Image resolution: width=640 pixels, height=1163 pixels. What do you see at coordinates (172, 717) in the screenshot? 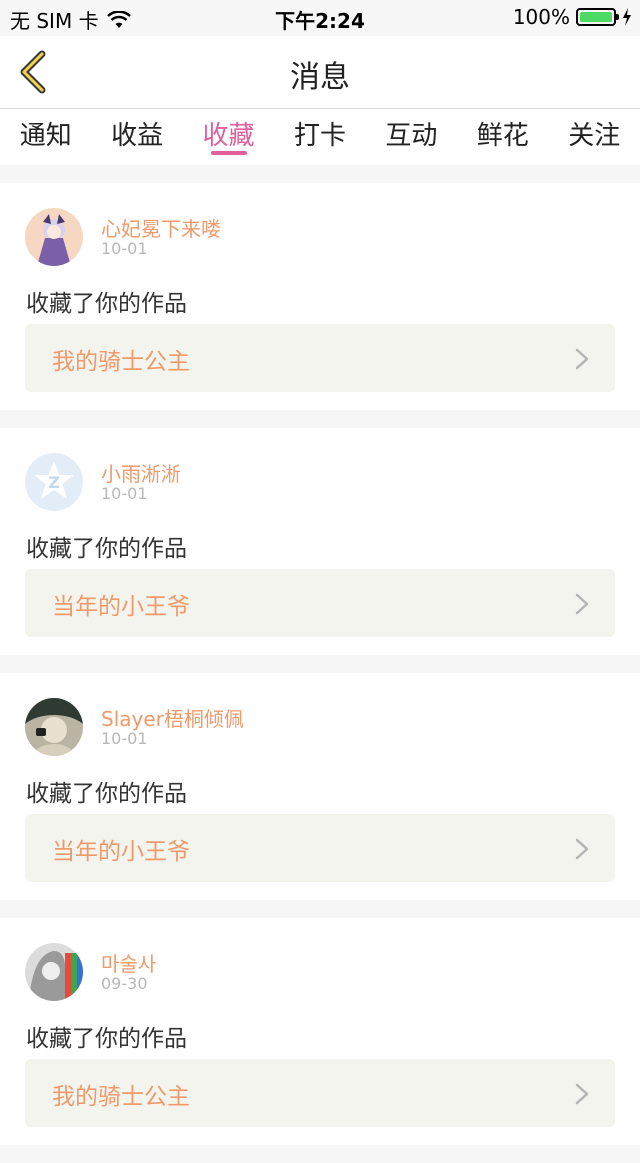
I see `username: Slayer梧桐倾佩` at bounding box center [172, 717].